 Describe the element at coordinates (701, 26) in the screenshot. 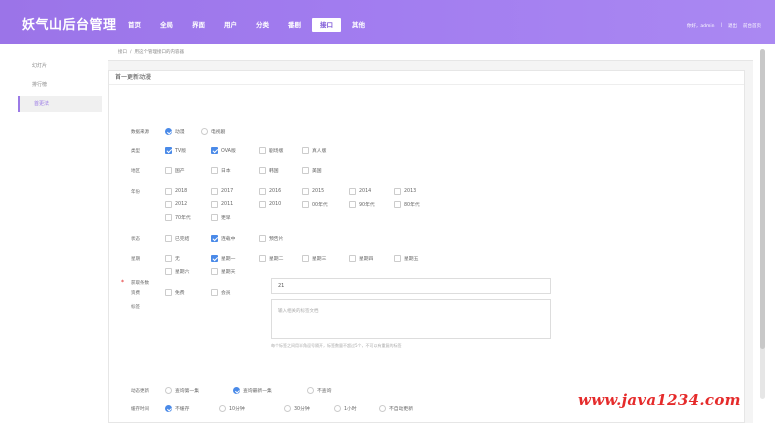

I see `user-greeting: 你好，admin` at that location.